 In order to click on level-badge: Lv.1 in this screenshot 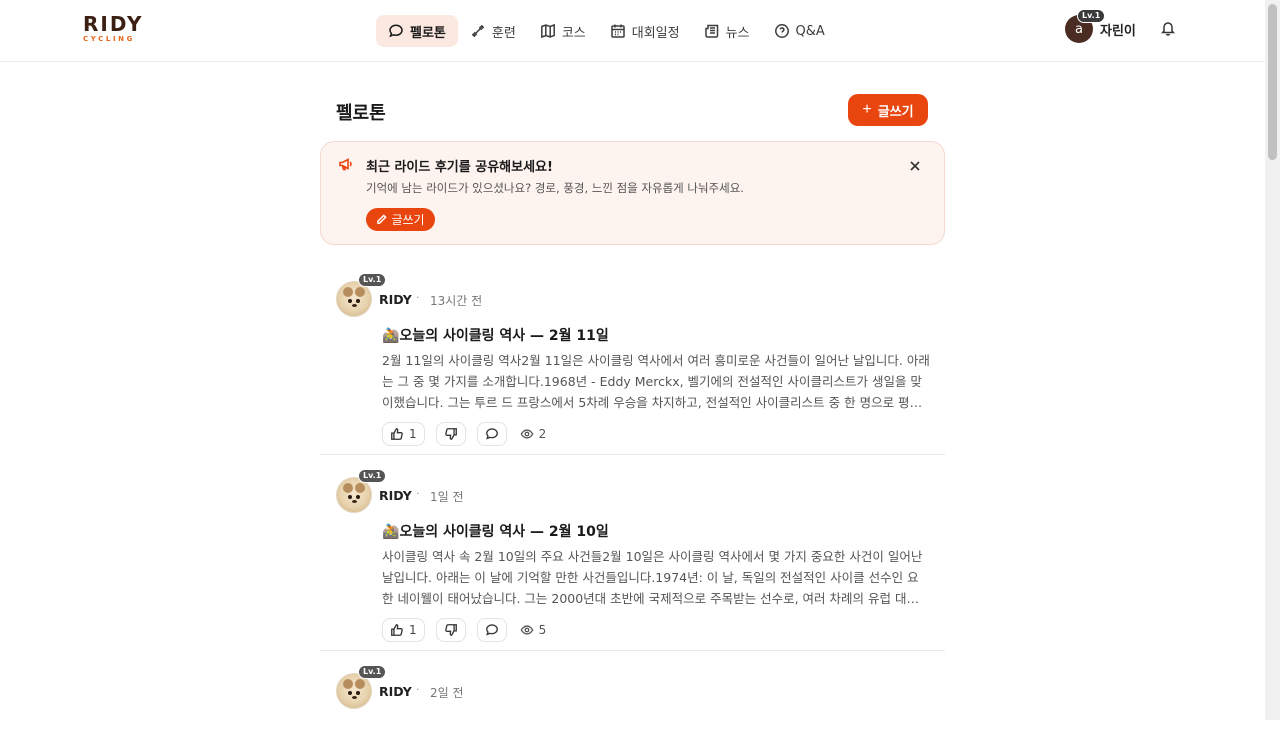, I will do `click(1091, 16)`.